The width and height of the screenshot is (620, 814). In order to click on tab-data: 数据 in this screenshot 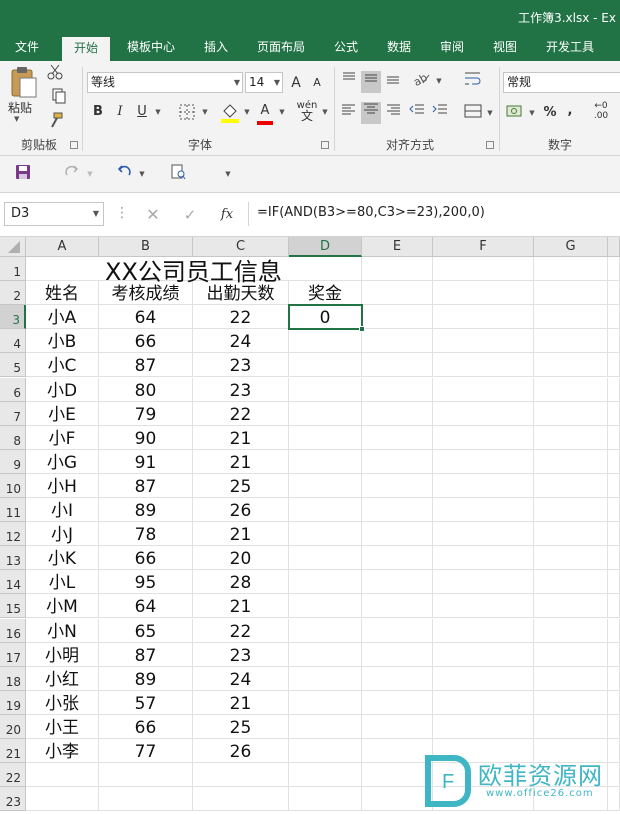, I will do `click(399, 48)`.